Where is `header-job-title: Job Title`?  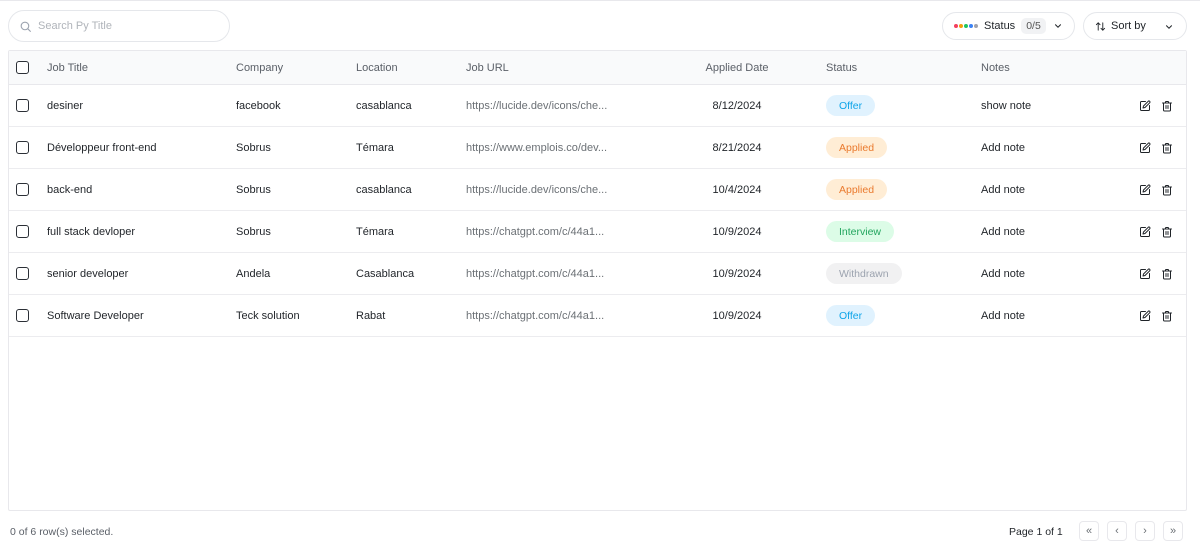
header-job-title: Job Title is located at coordinates (67, 67).